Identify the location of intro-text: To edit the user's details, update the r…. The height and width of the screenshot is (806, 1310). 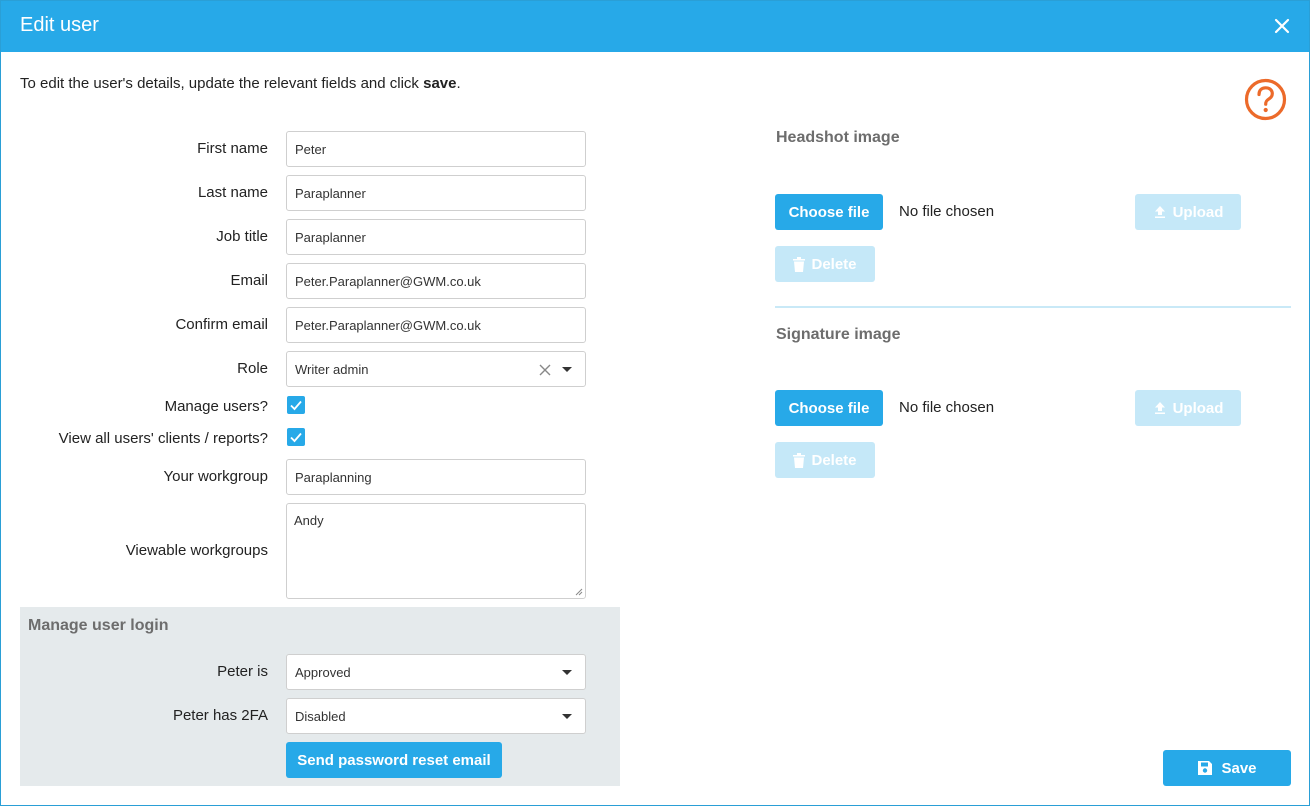
(240, 83).